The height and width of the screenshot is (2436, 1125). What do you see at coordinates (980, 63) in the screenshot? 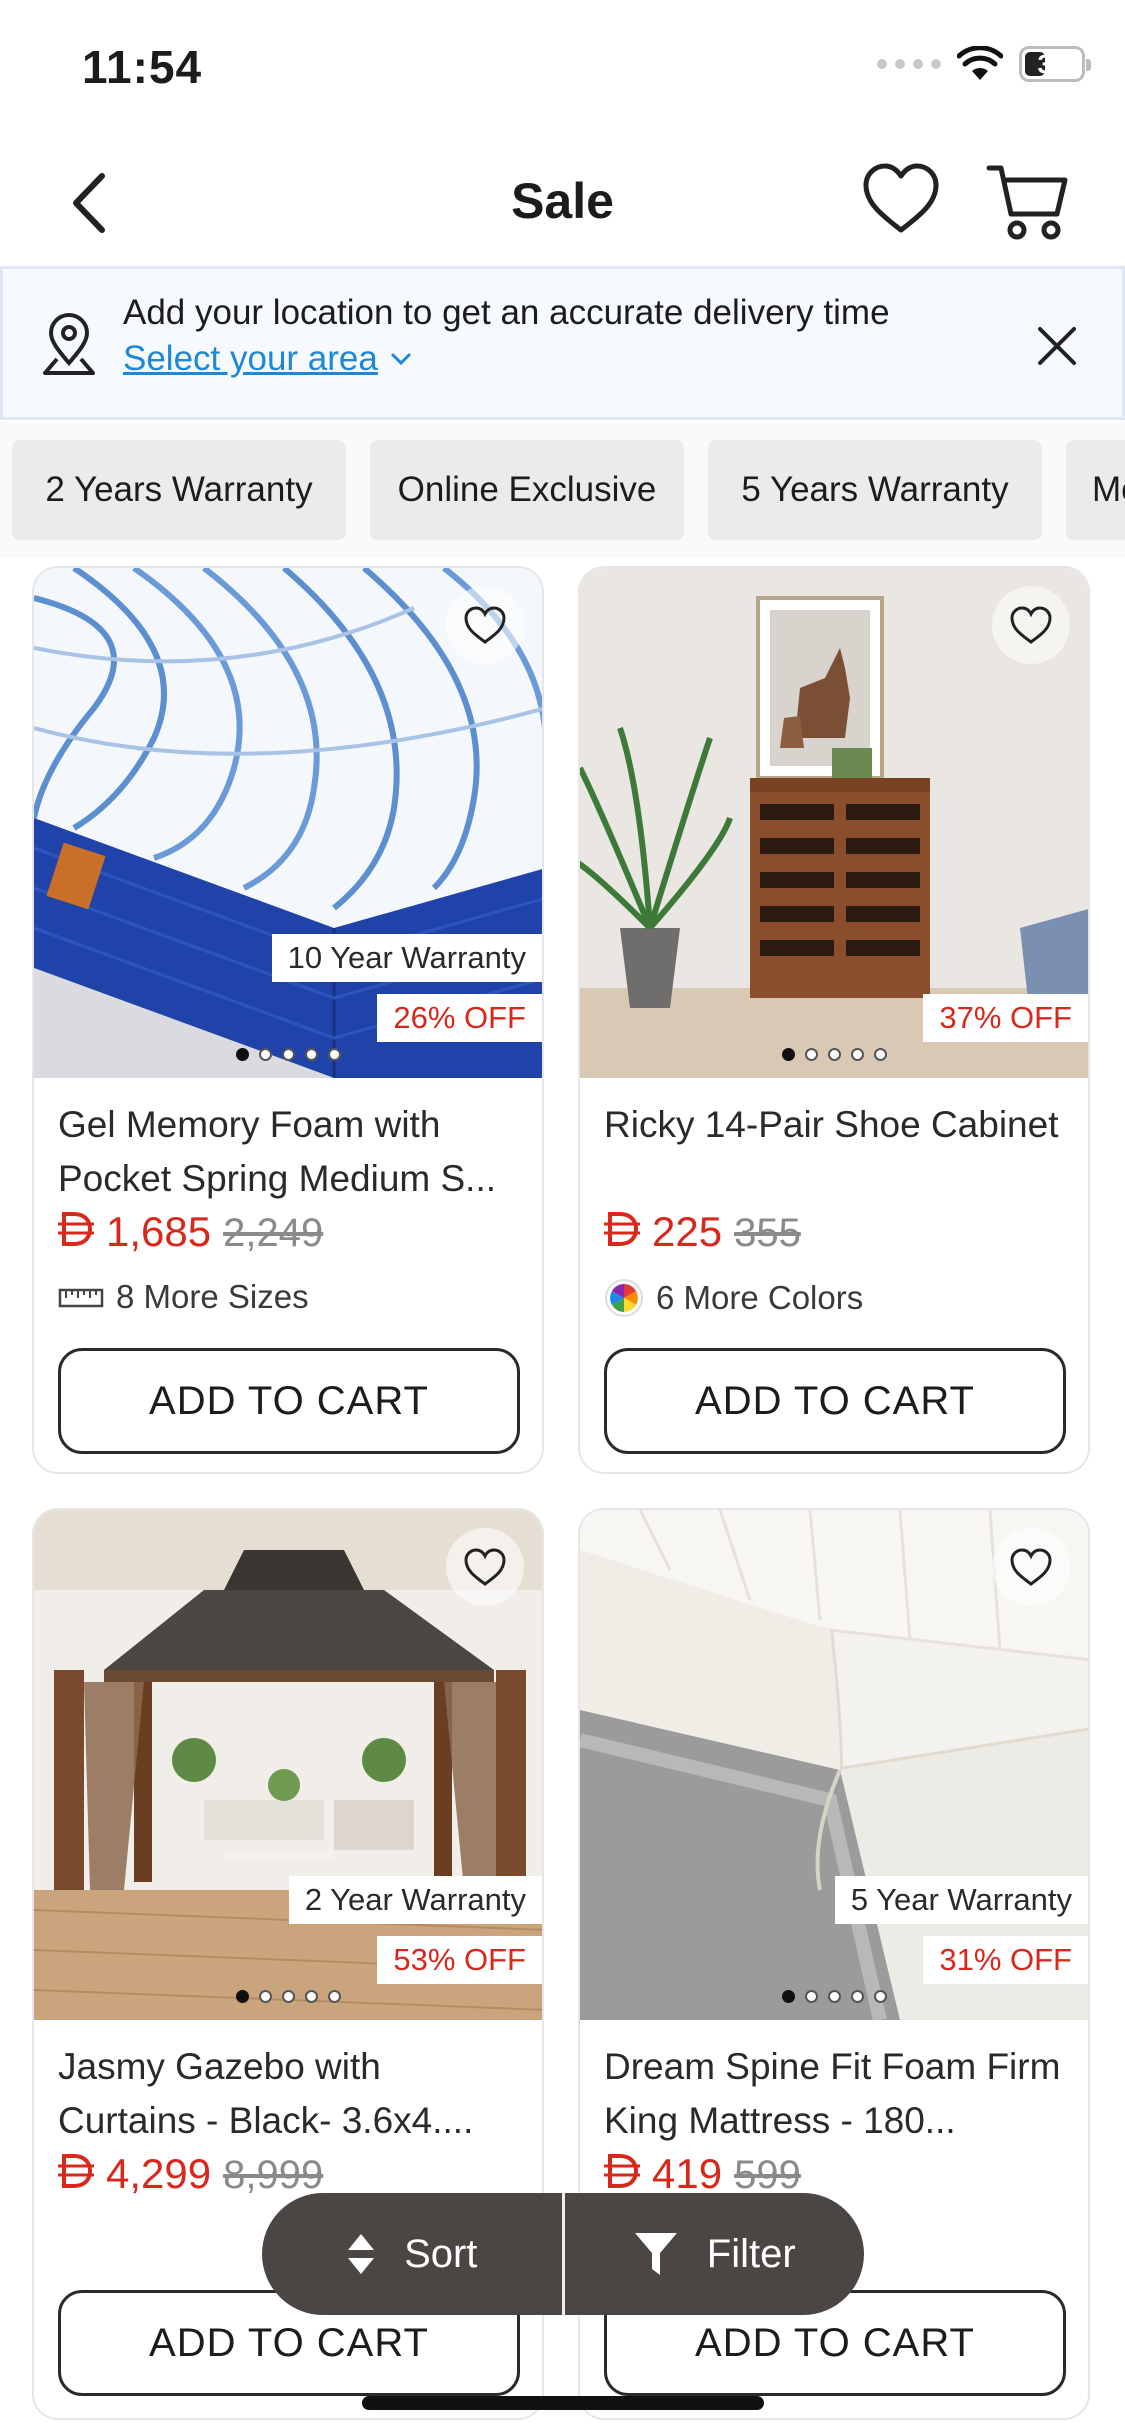
I see `wifi-icon` at bounding box center [980, 63].